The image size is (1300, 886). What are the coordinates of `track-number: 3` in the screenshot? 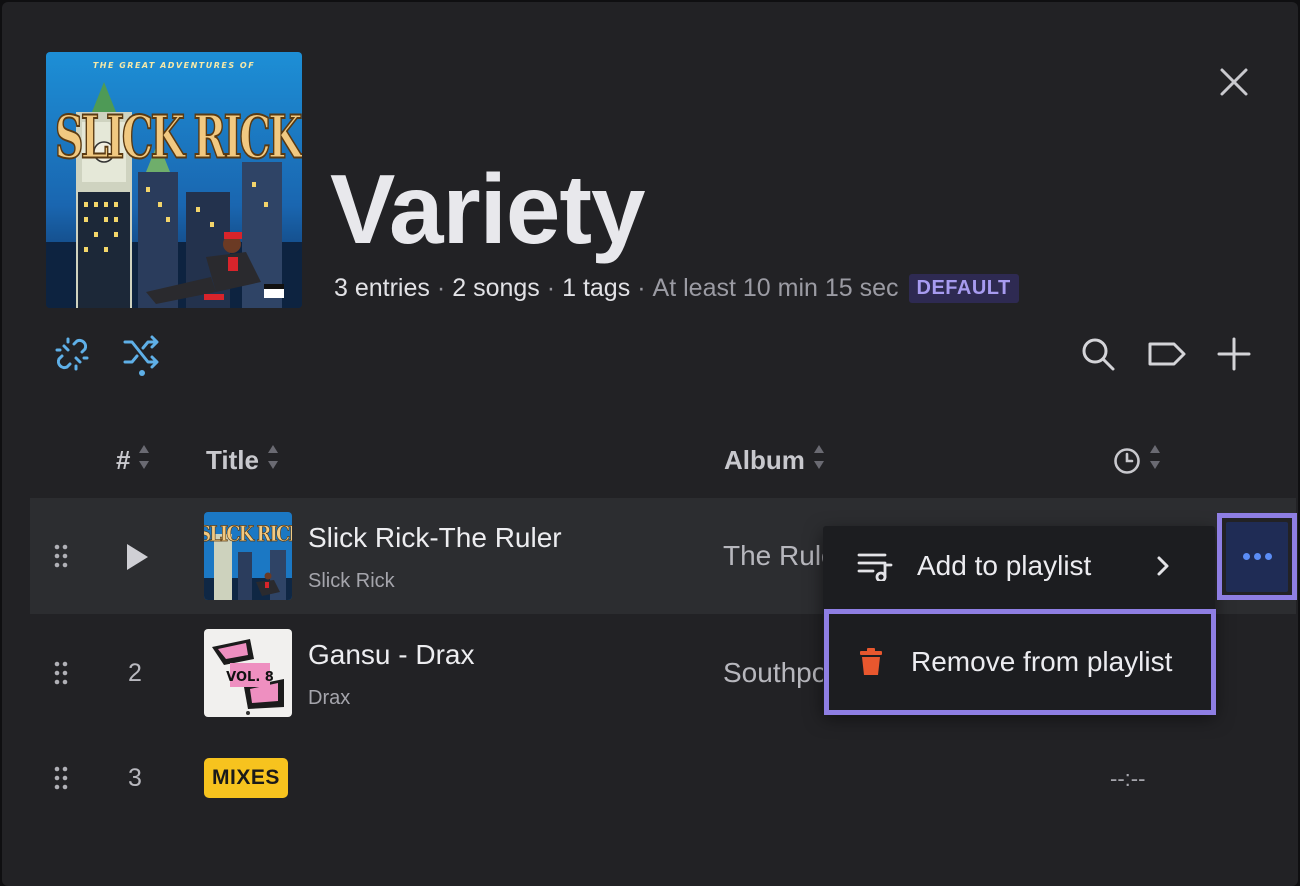 It's located at (135, 778).